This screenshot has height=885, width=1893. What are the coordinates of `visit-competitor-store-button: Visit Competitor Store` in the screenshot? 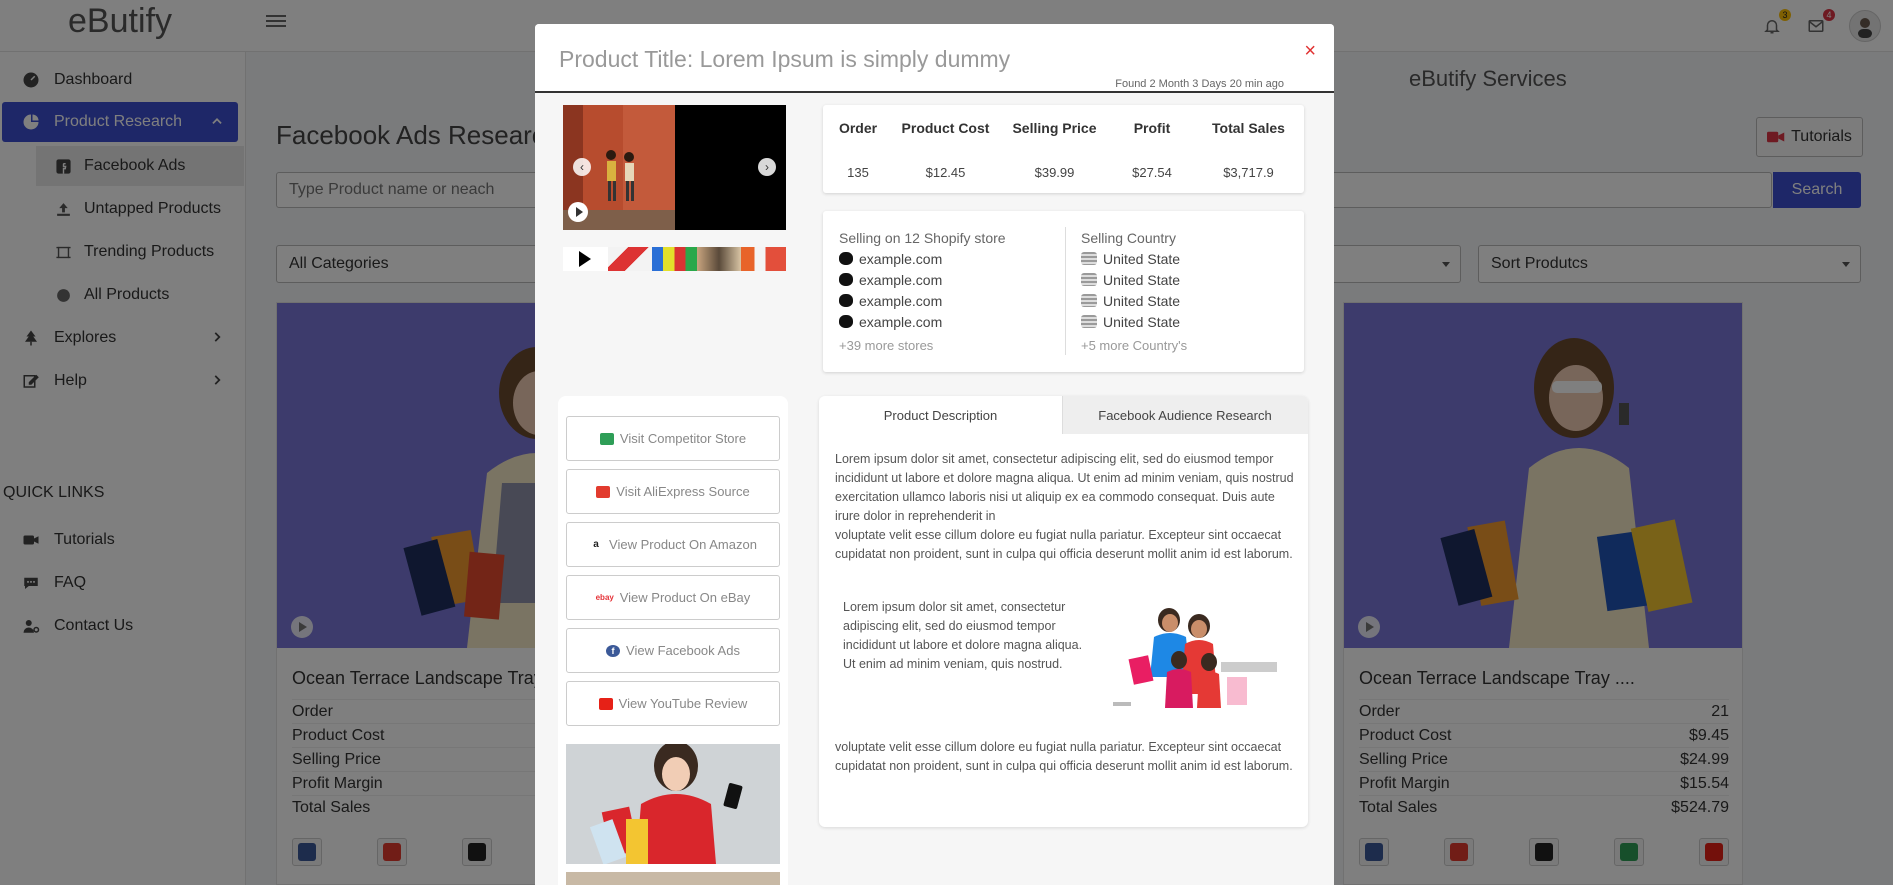 It's located at (673, 438).